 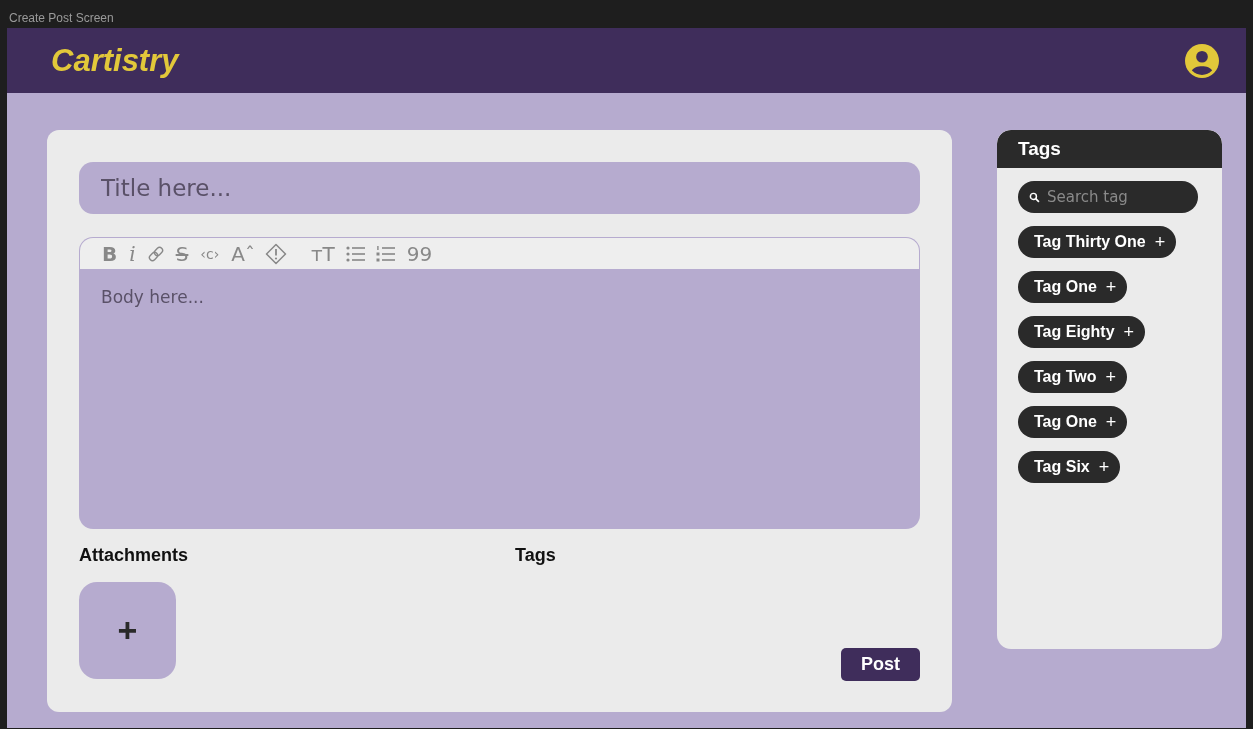 I want to click on user-avatar-icon, so click(x=1202, y=60).